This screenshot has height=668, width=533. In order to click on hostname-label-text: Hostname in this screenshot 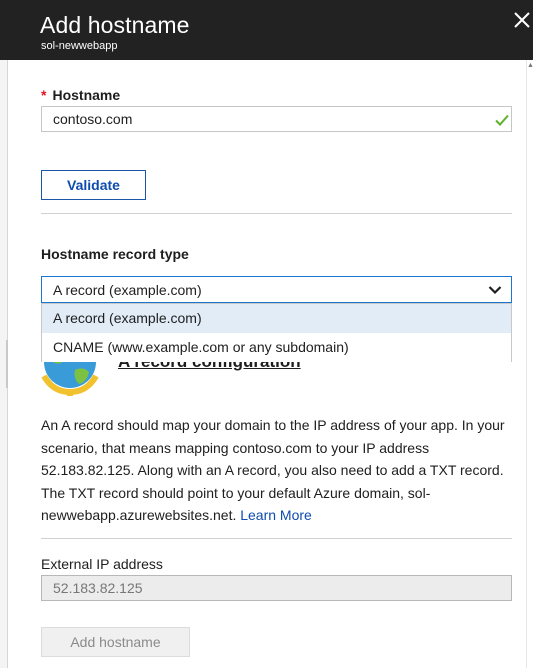, I will do `click(86, 95)`.